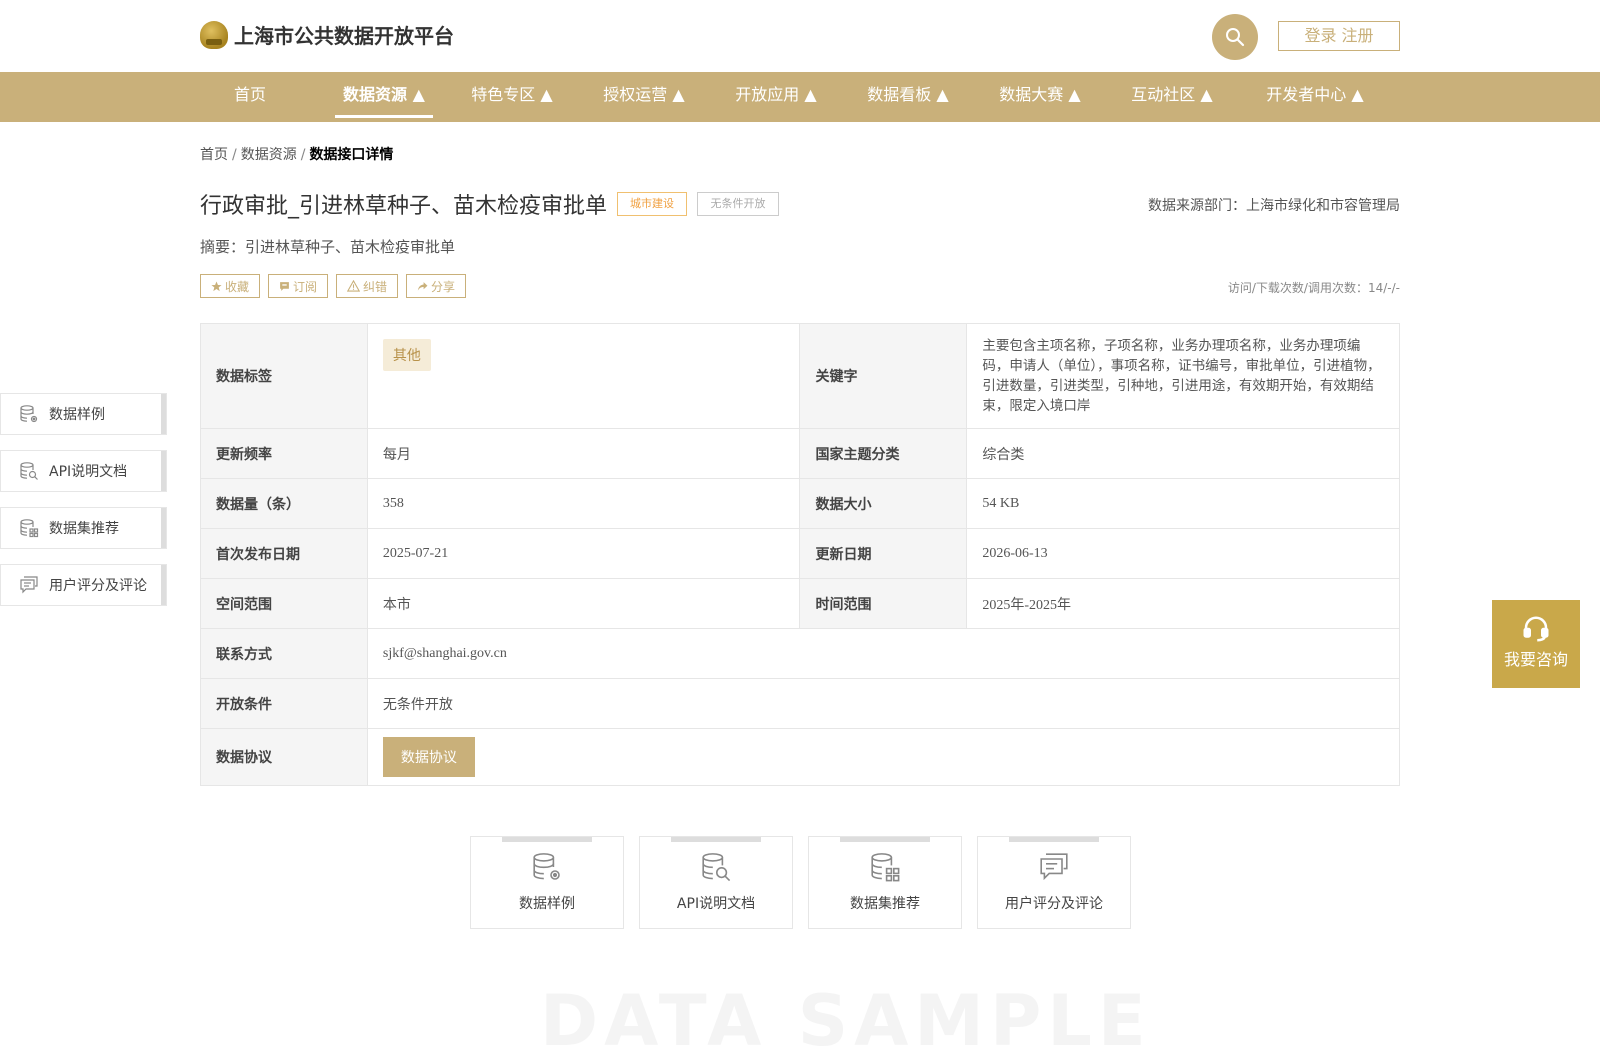  I want to click on data-tag-label: 数据标签, so click(284, 376).